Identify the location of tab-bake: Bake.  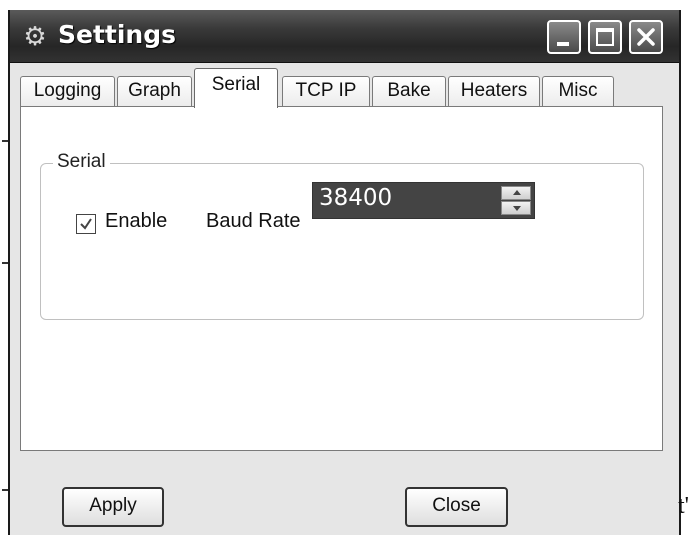
(409, 91).